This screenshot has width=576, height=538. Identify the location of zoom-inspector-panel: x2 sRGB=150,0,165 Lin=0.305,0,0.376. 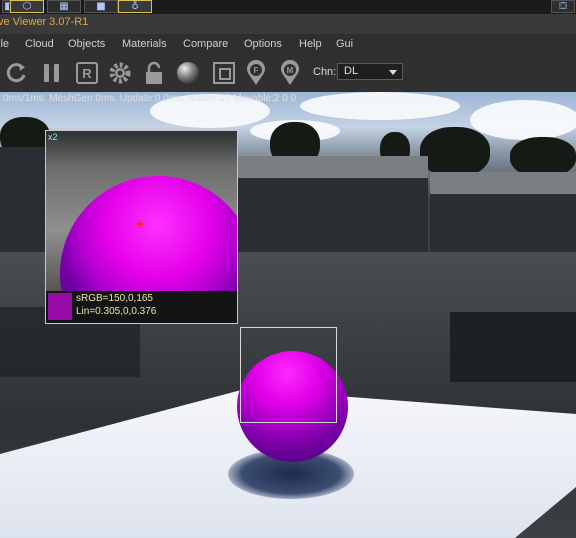
(141, 227).